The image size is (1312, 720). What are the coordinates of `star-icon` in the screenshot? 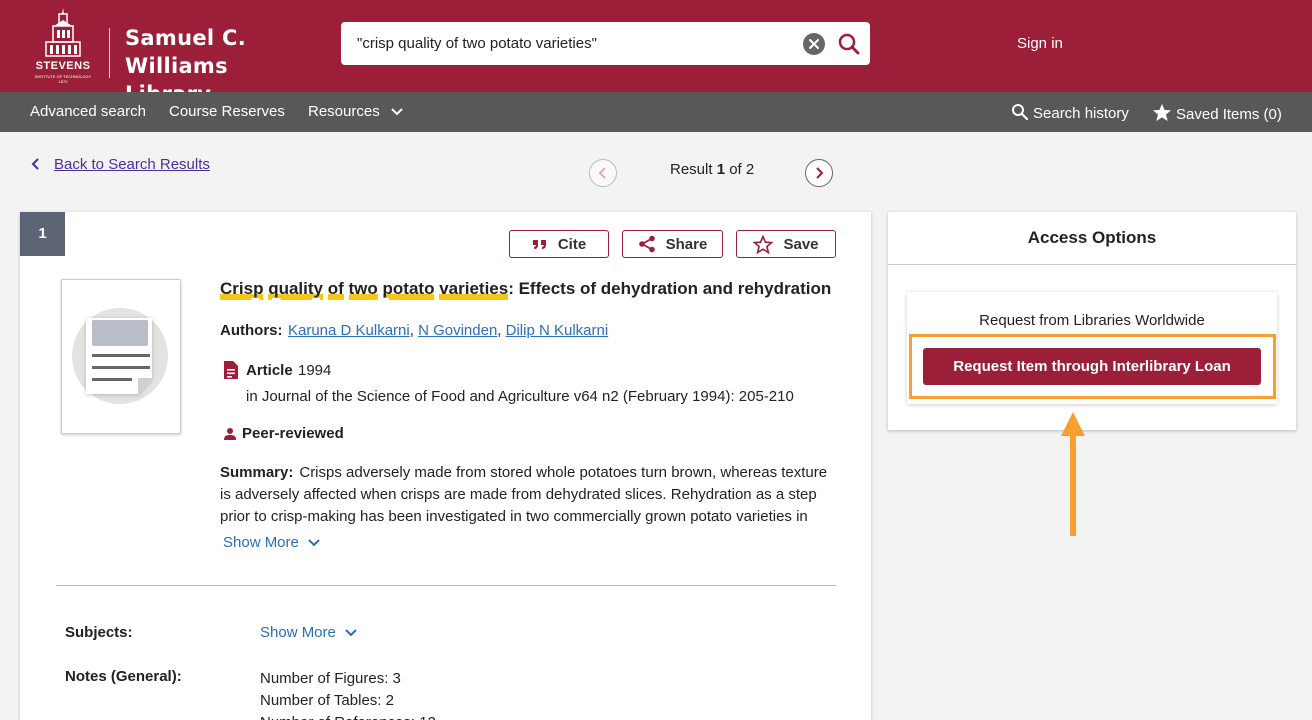 It's located at (1162, 112).